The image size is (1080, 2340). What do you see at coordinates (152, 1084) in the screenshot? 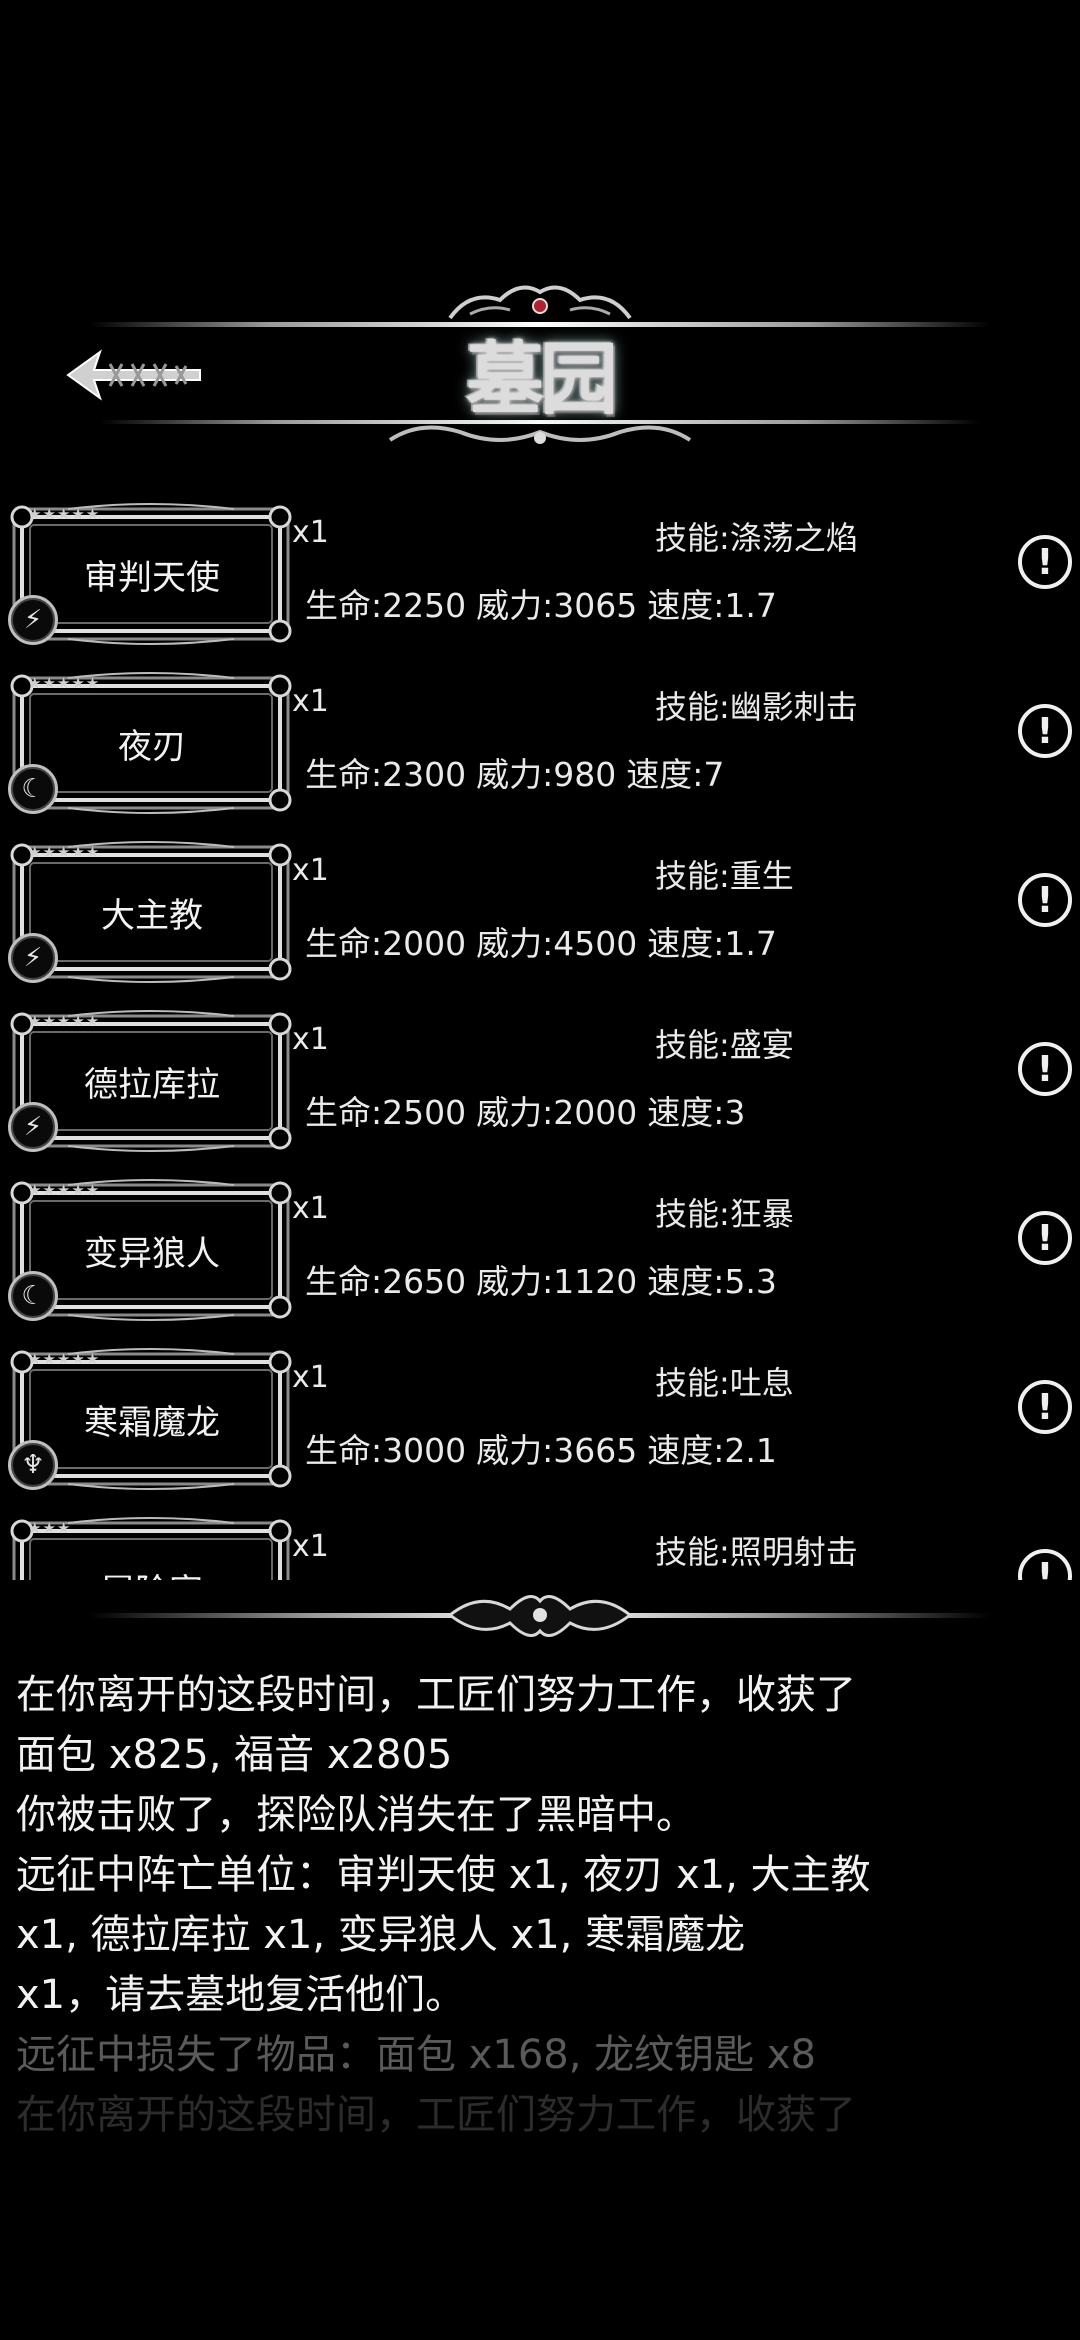
I see `unit-name: 德拉库拉` at bounding box center [152, 1084].